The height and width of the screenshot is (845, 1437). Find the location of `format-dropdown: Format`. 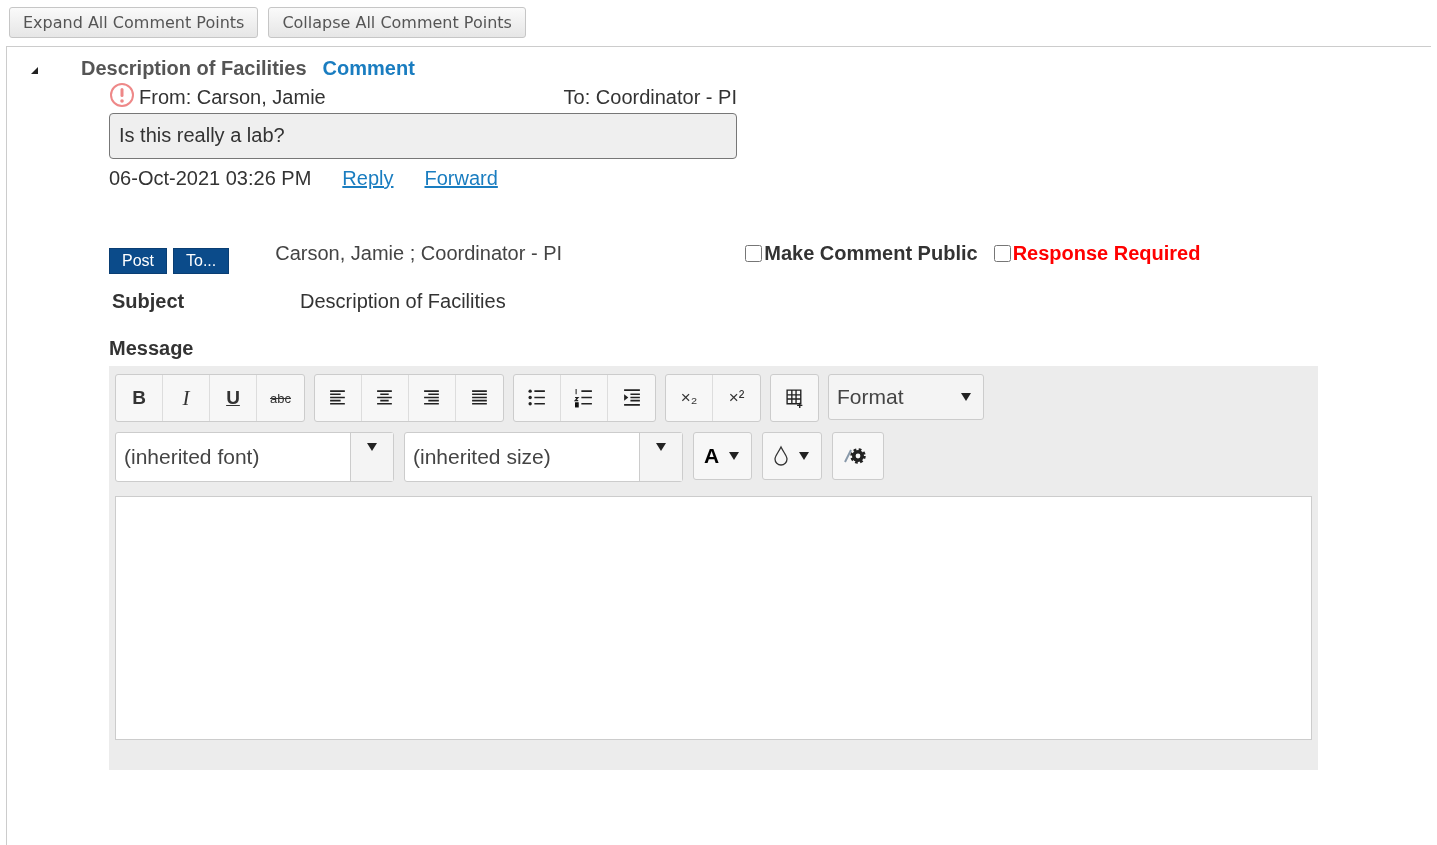

format-dropdown: Format is located at coordinates (906, 397).